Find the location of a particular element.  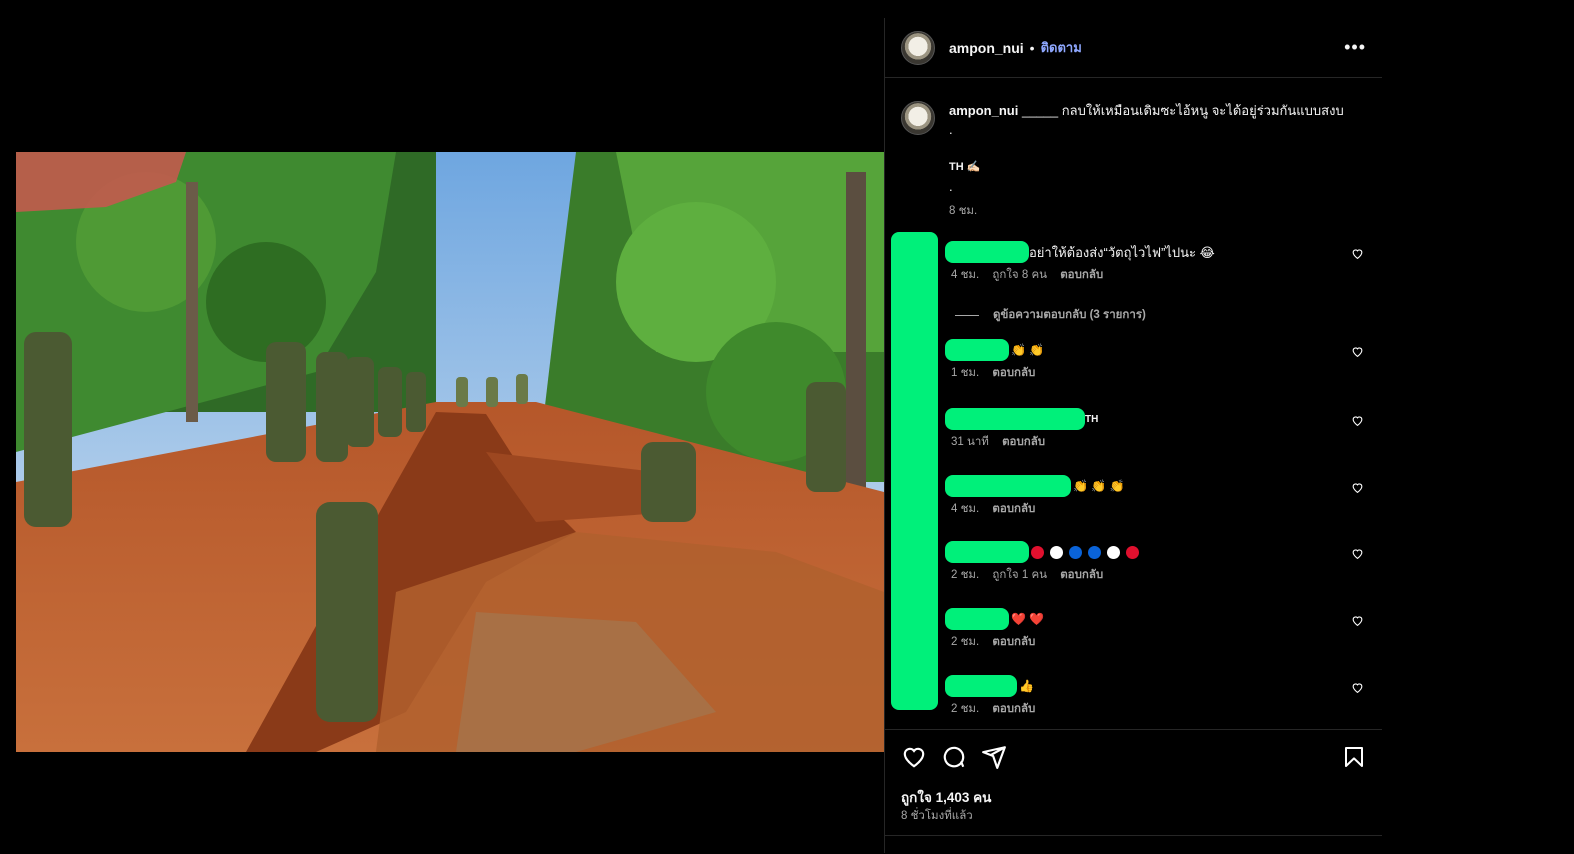

comment-item: 👍 2 ชม. ตอบกลับ is located at coordinates (1155, 696).